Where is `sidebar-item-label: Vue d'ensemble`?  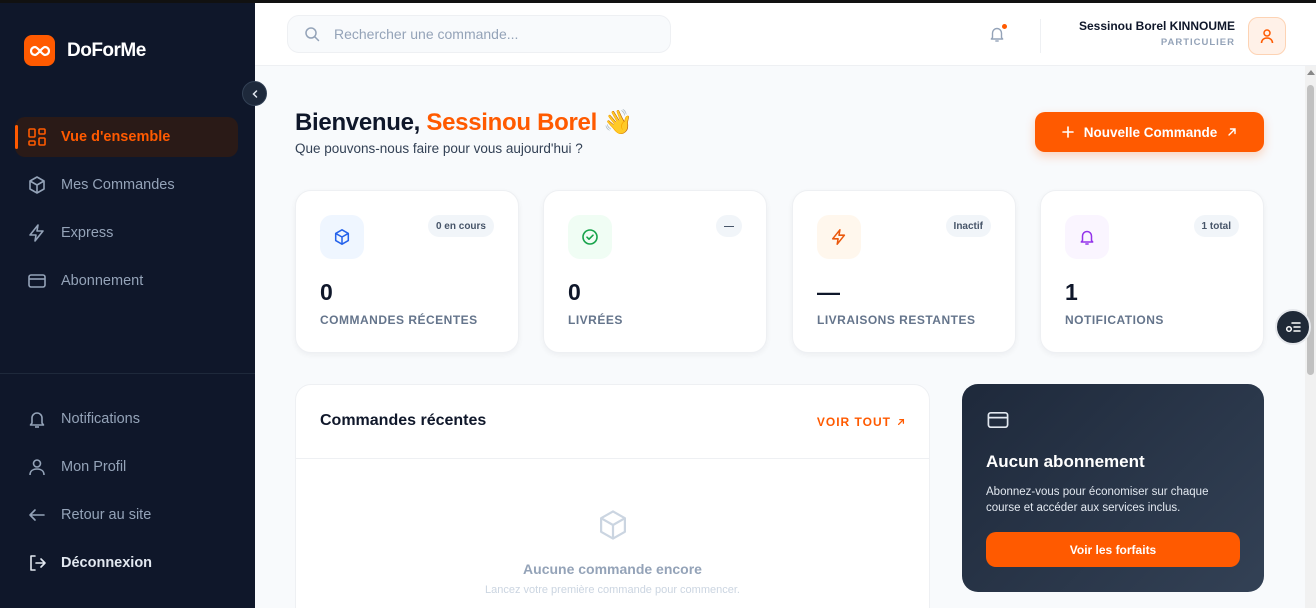
sidebar-item-label: Vue d'ensemble is located at coordinates (116, 137).